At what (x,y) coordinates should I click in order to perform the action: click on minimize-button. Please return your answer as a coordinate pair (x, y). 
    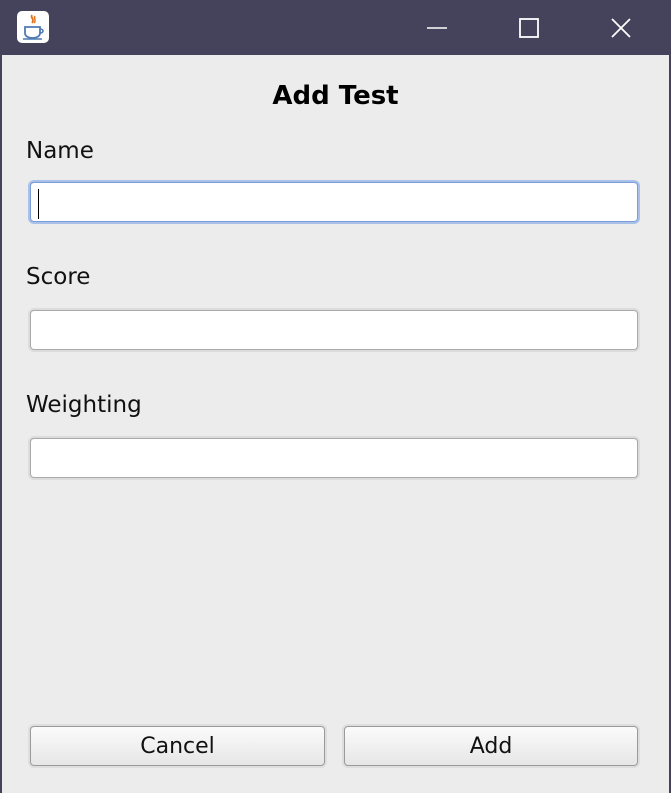
    Looking at the image, I should click on (437, 27).